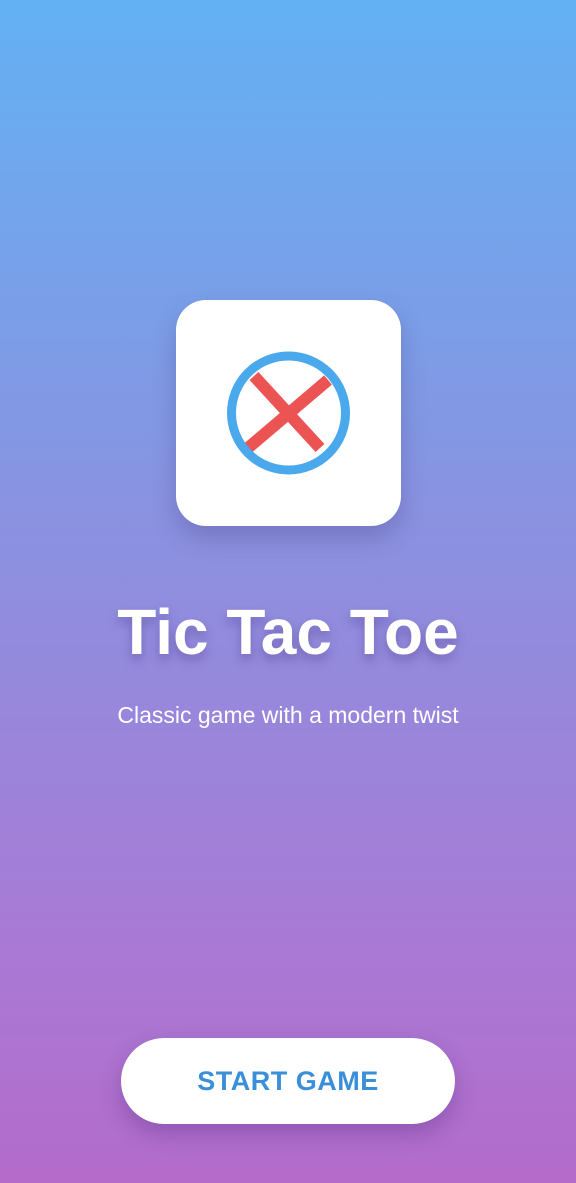  I want to click on start-game-button: START GAME, so click(288, 1081).